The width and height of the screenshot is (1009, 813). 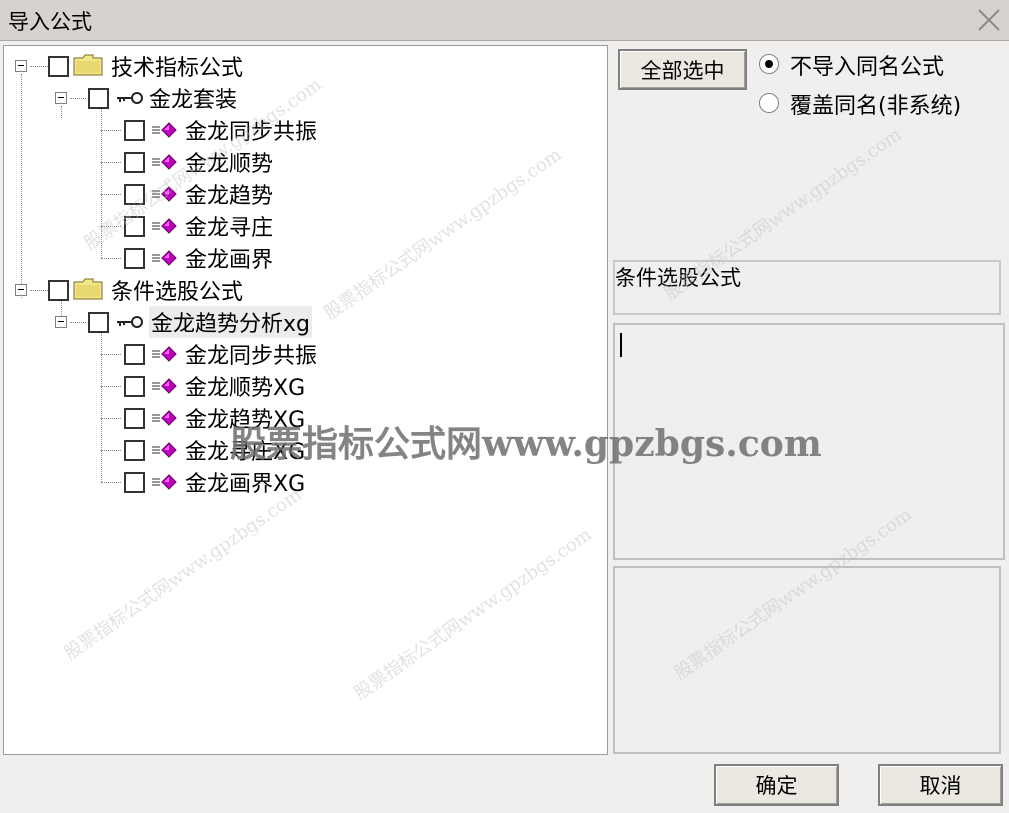 What do you see at coordinates (621, 345) in the screenshot?
I see `text-caret` at bounding box center [621, 345].